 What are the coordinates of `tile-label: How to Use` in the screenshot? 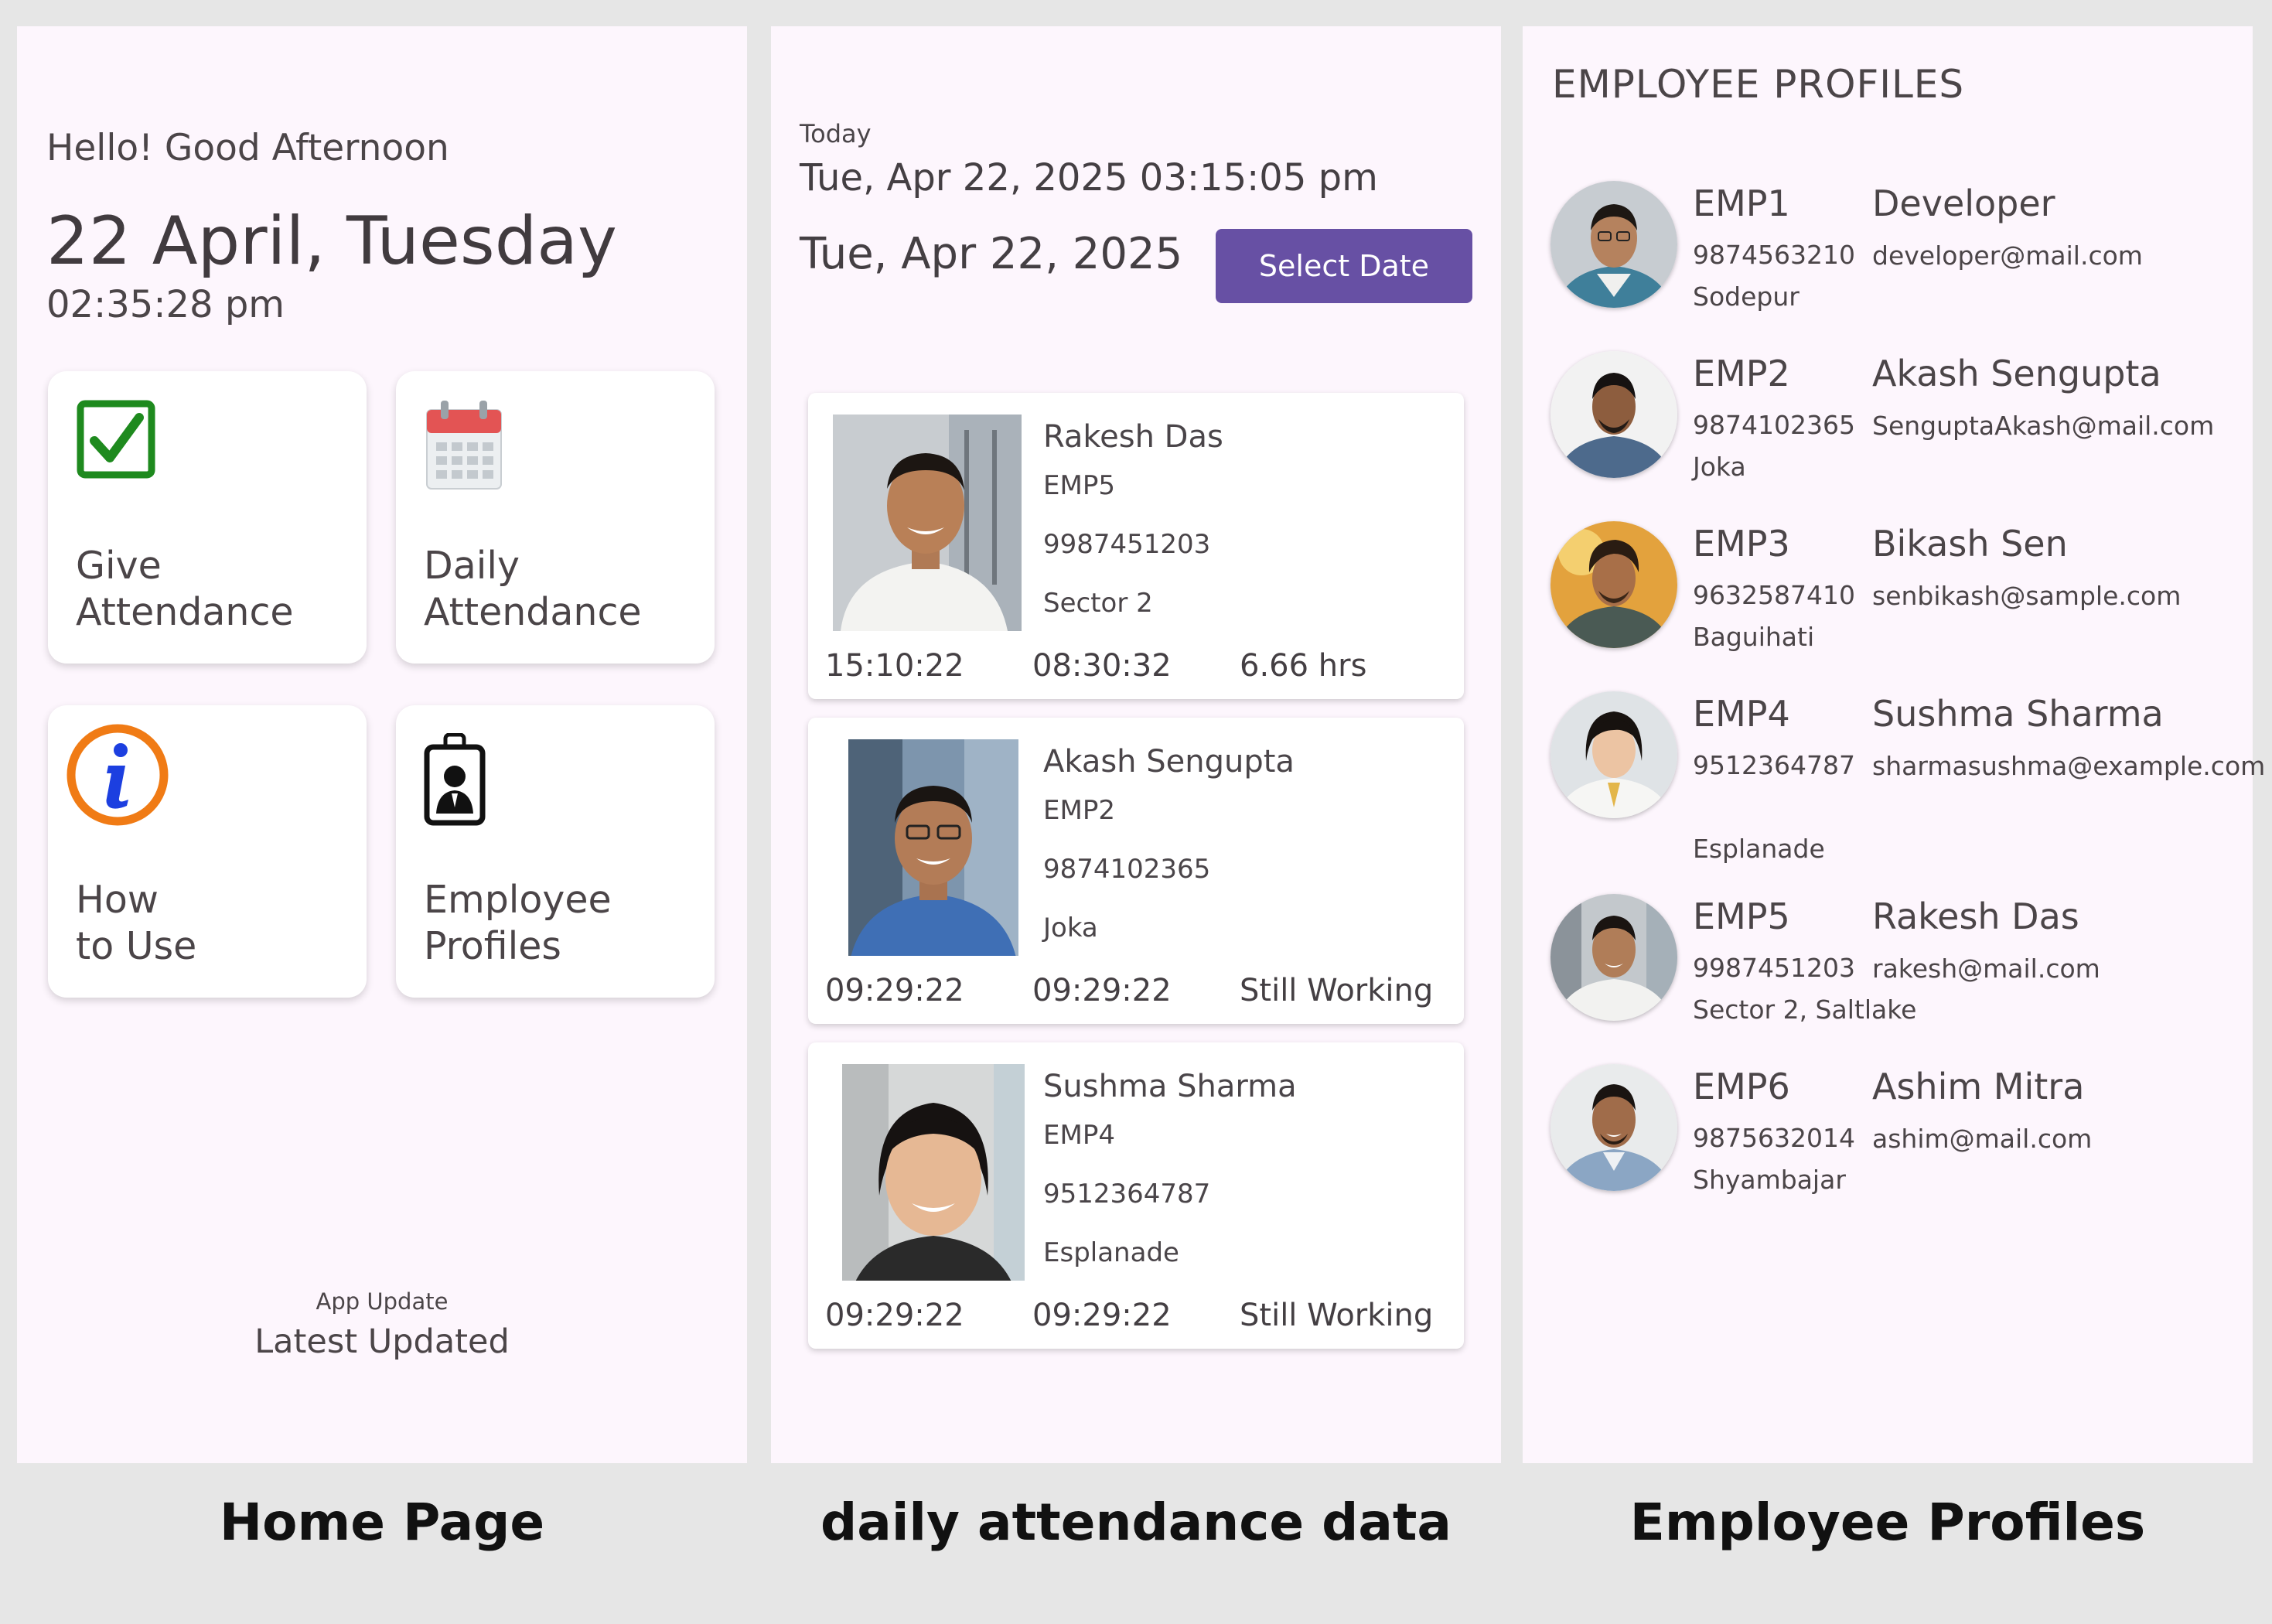 It's located at (136, 923).